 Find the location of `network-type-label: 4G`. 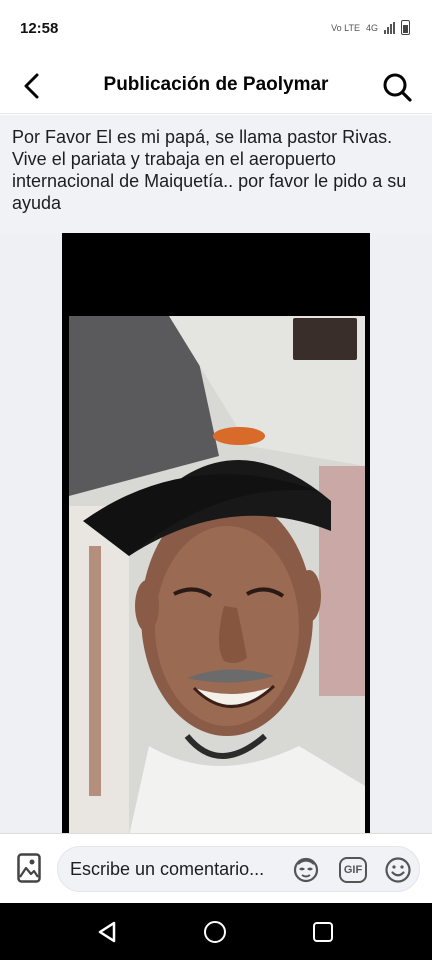

network-type-label: 4G is located at coordinates (371, 27).